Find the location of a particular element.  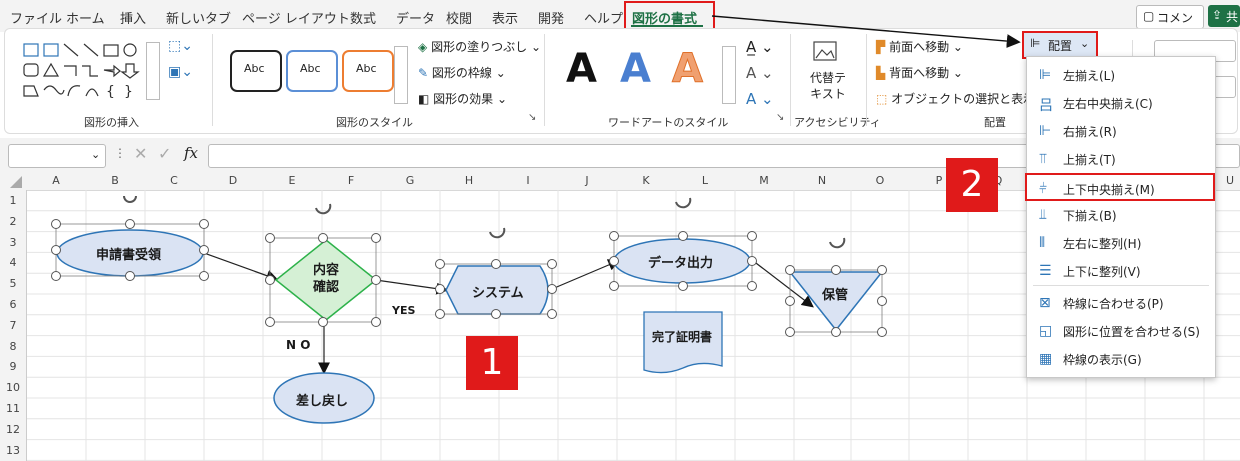

align-left-icon: ⊫ is located at coordinates (1045, 75).